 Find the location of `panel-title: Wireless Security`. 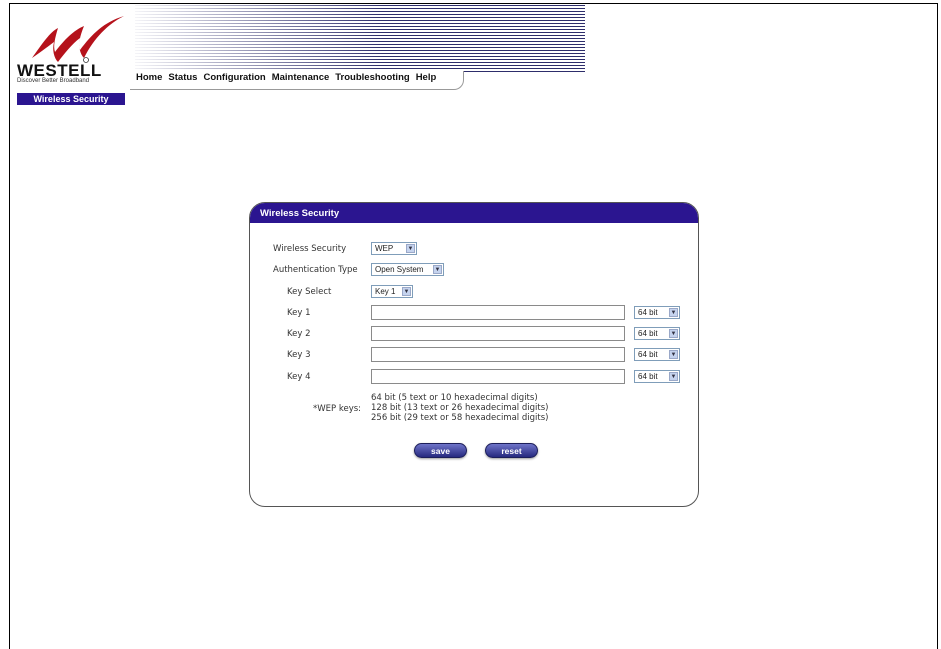

panel-title: Wireless Security is located at coordinates (474, 213).